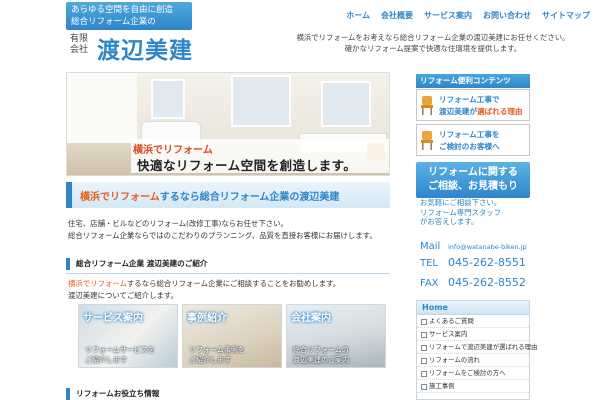  What do you see at coordinates (507, 15) in the screenshot?
I see `nav-contact-link: お問い合わせ` at bounding box center [507, 15].